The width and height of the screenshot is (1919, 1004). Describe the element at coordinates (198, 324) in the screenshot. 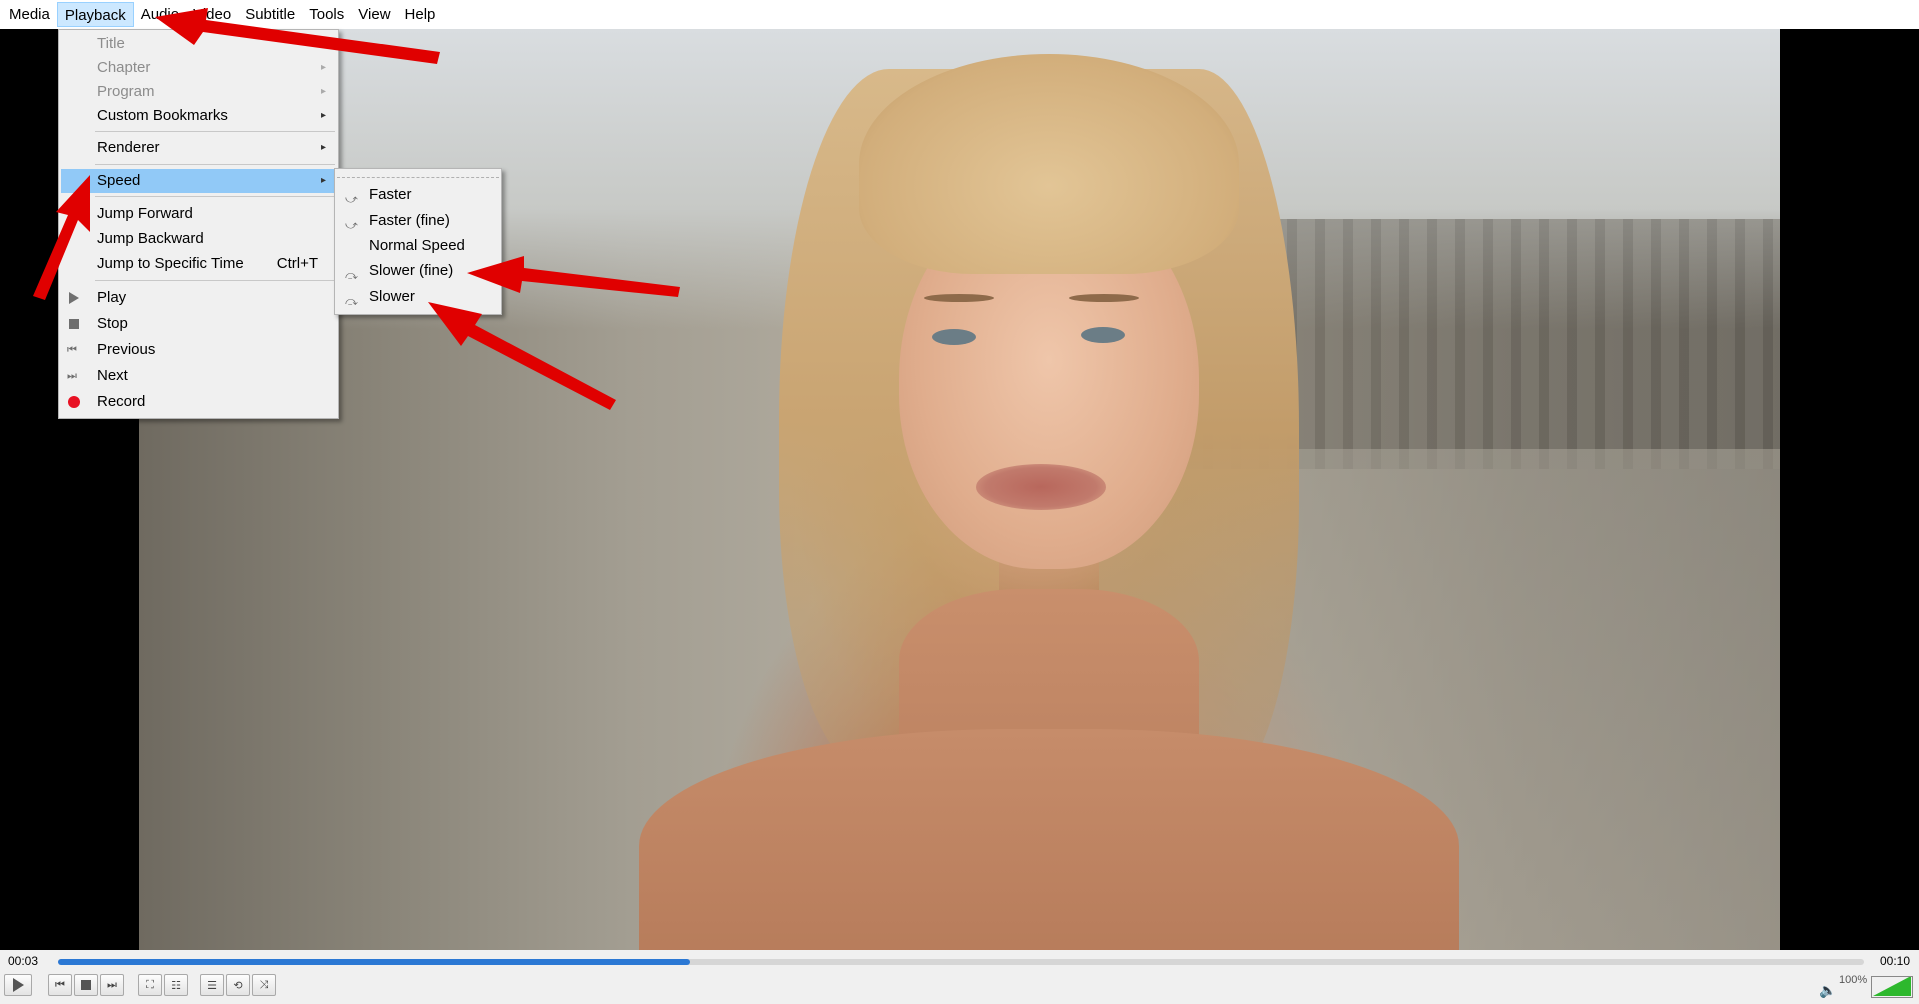

I see `menu-item-stop: Stop` at that location.